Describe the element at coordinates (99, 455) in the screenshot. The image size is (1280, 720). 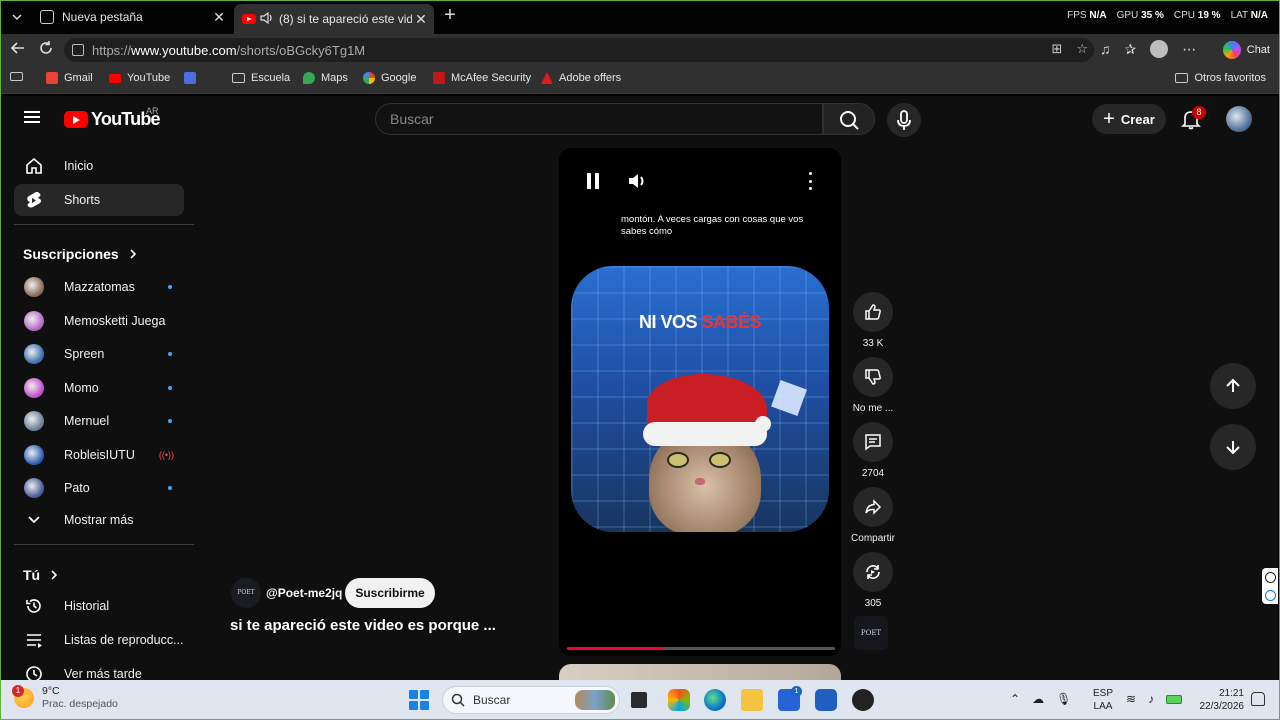
I see `sidebar-item-subscription: RobleisIUTU ((•))` at that location.